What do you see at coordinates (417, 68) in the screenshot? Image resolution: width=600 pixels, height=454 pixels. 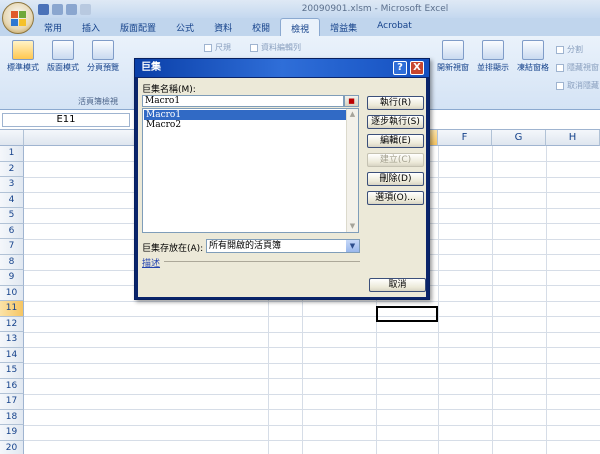 I see `close-icon: X` at bounding box center [417, 68].